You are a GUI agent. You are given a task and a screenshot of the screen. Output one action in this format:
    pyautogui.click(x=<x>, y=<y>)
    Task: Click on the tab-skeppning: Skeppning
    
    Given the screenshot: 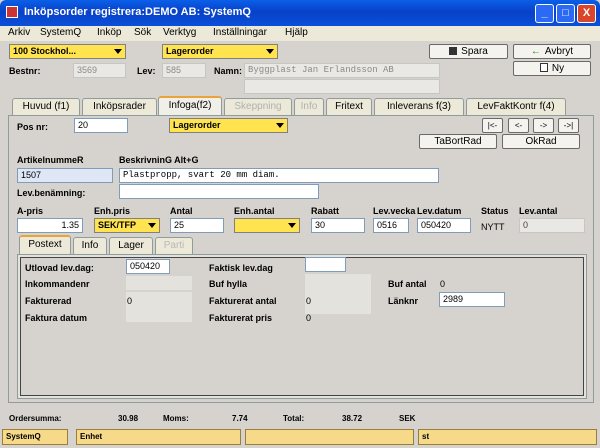 What is the action you would take?
    pyautogui.click(x=258, y=106)
    